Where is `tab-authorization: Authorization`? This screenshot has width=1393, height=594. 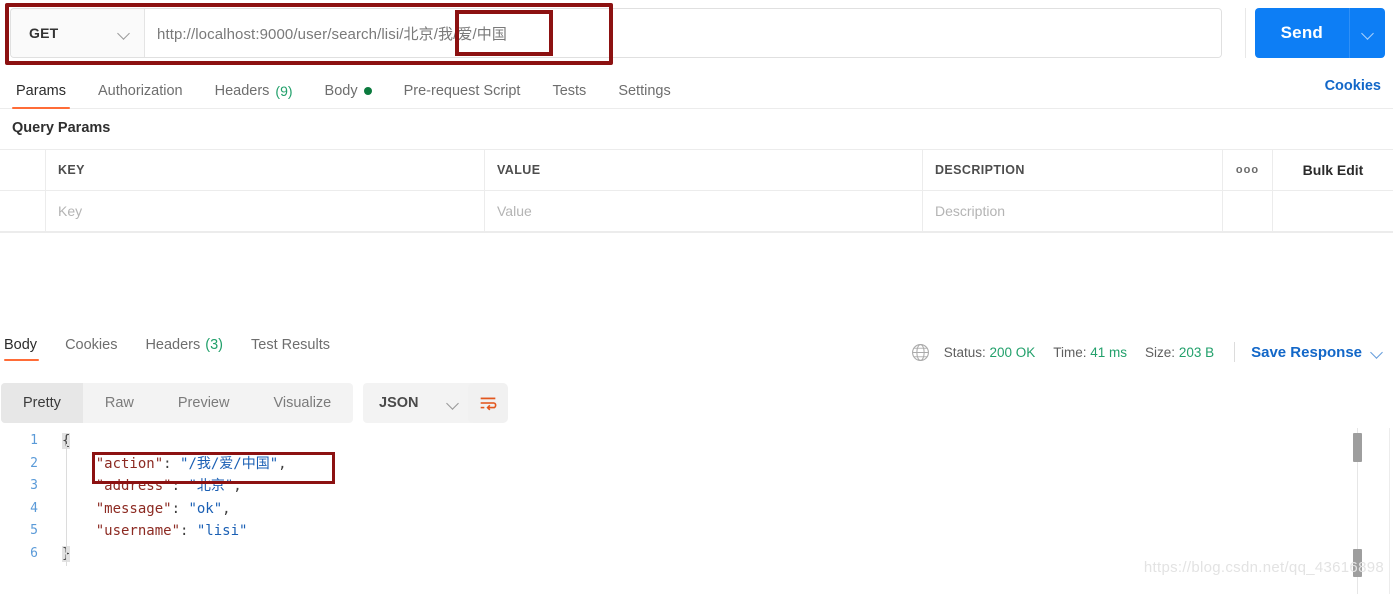 tab-authorization: Authorization is located at coordinates (140, 95).